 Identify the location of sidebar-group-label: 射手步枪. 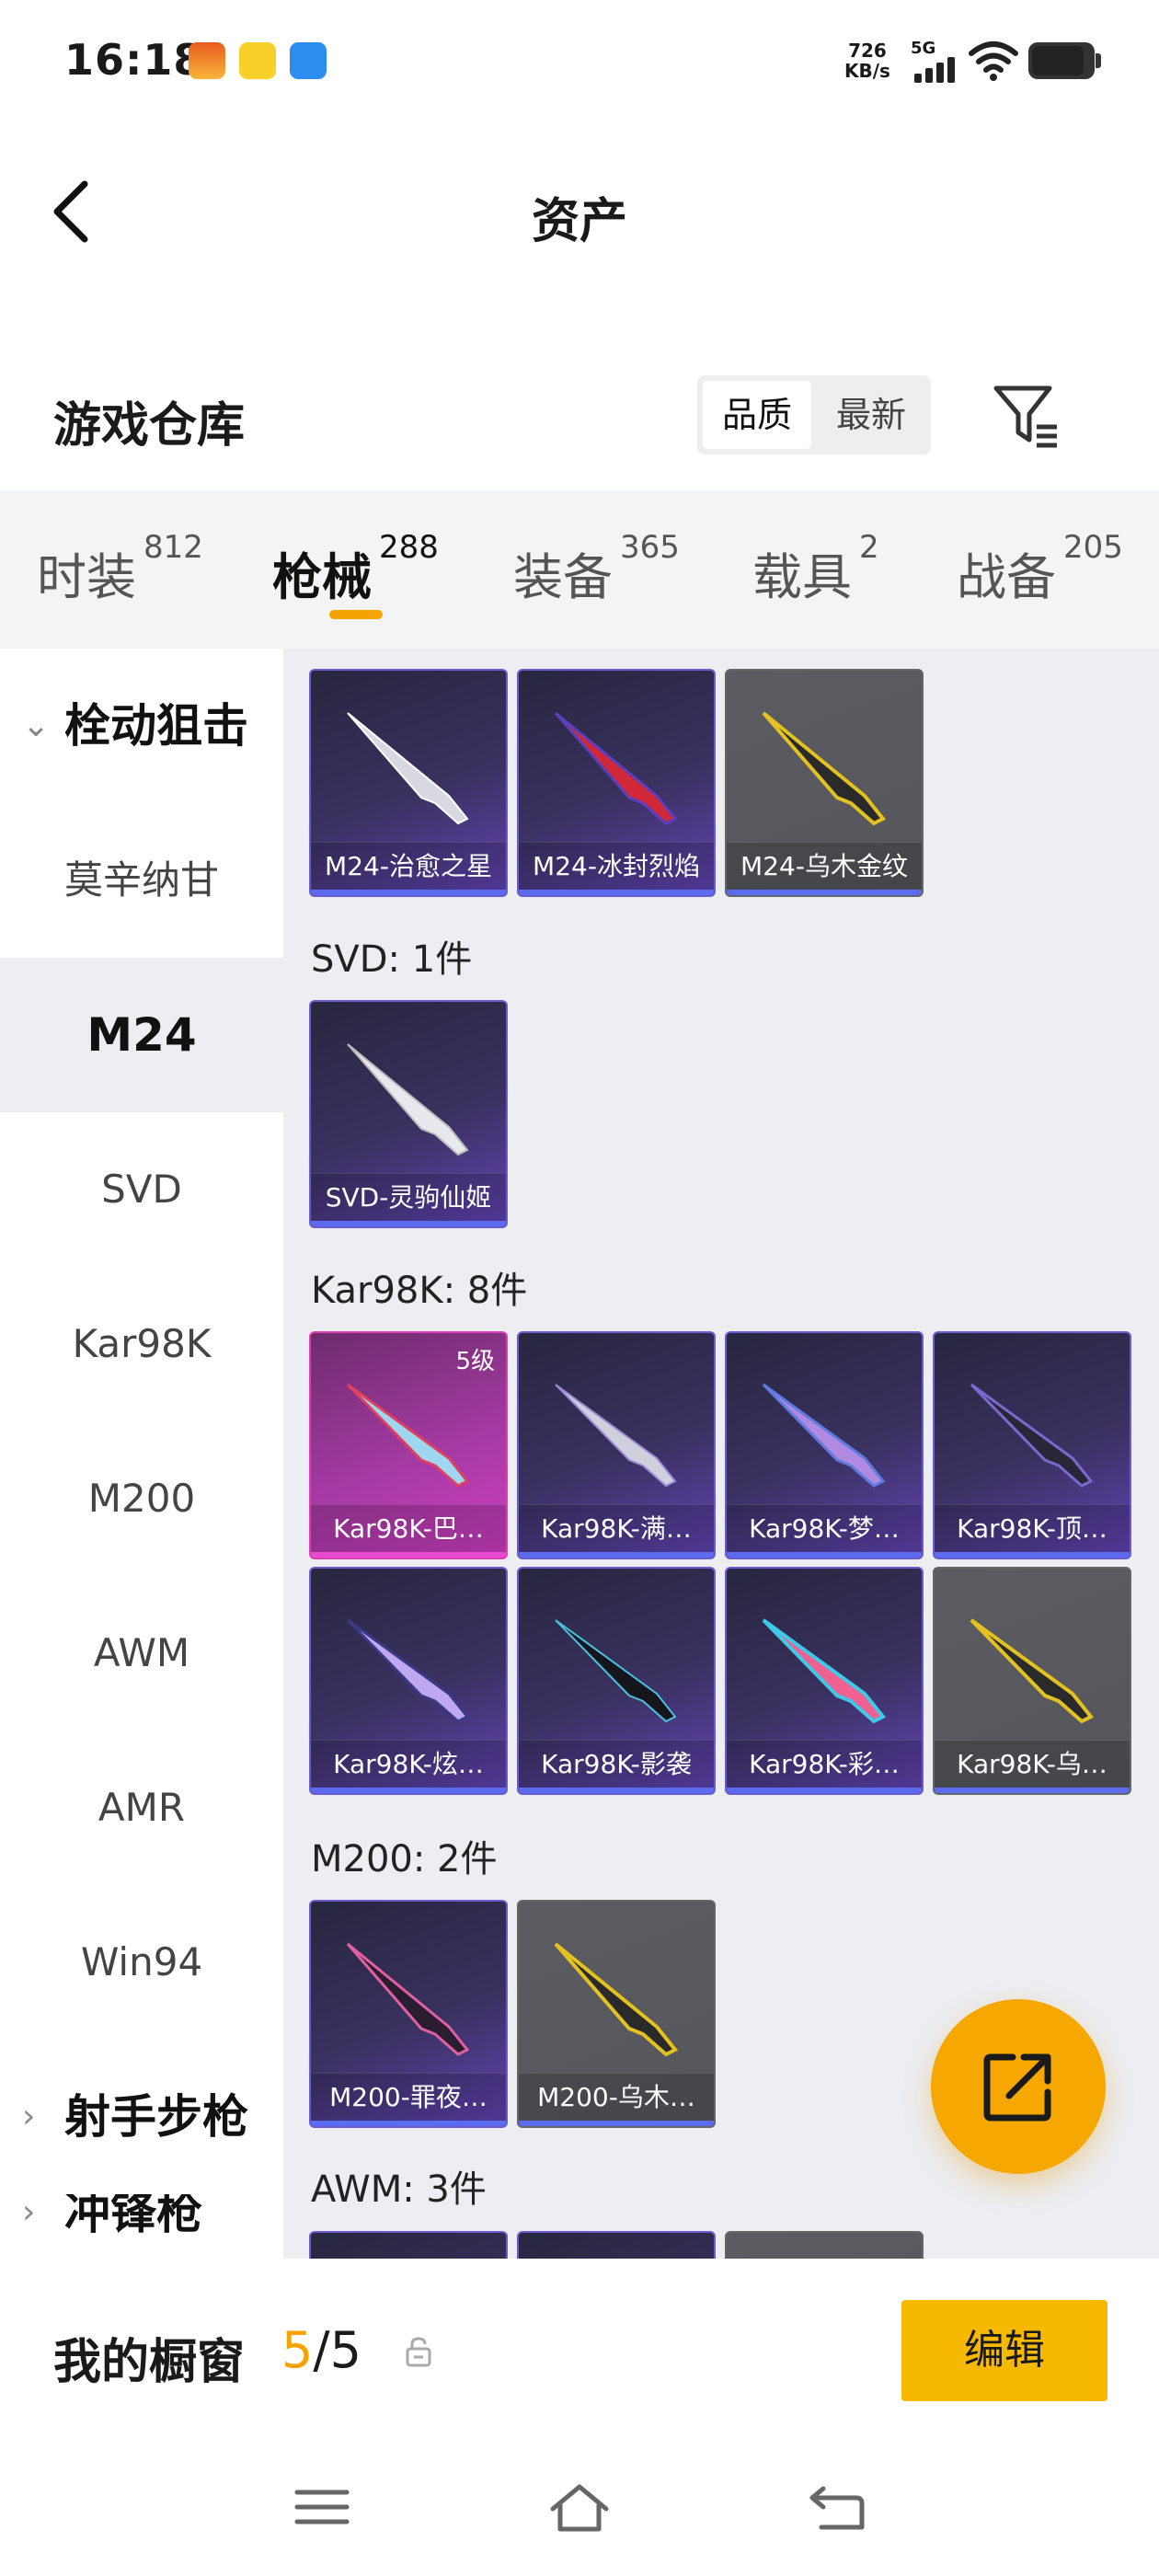
(156, 2117).